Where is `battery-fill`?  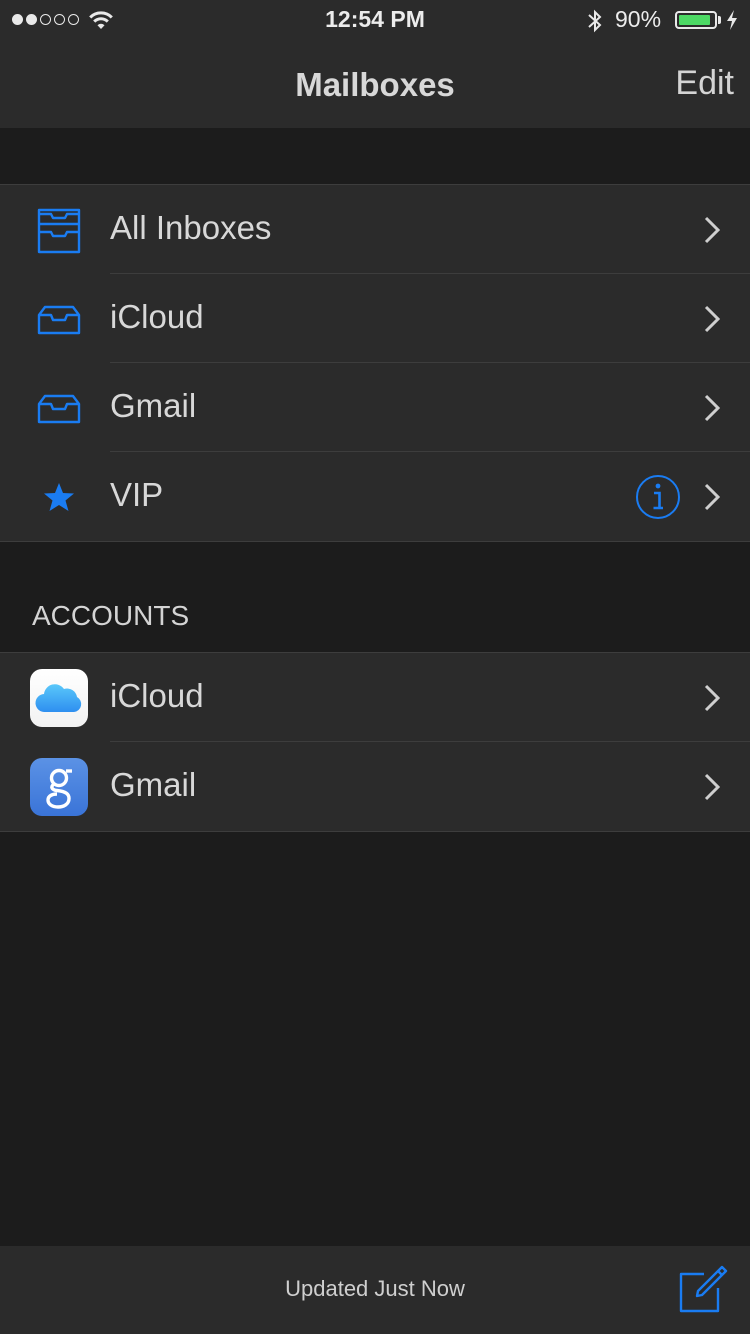
battery-fill is located at coordinates (694, 20).